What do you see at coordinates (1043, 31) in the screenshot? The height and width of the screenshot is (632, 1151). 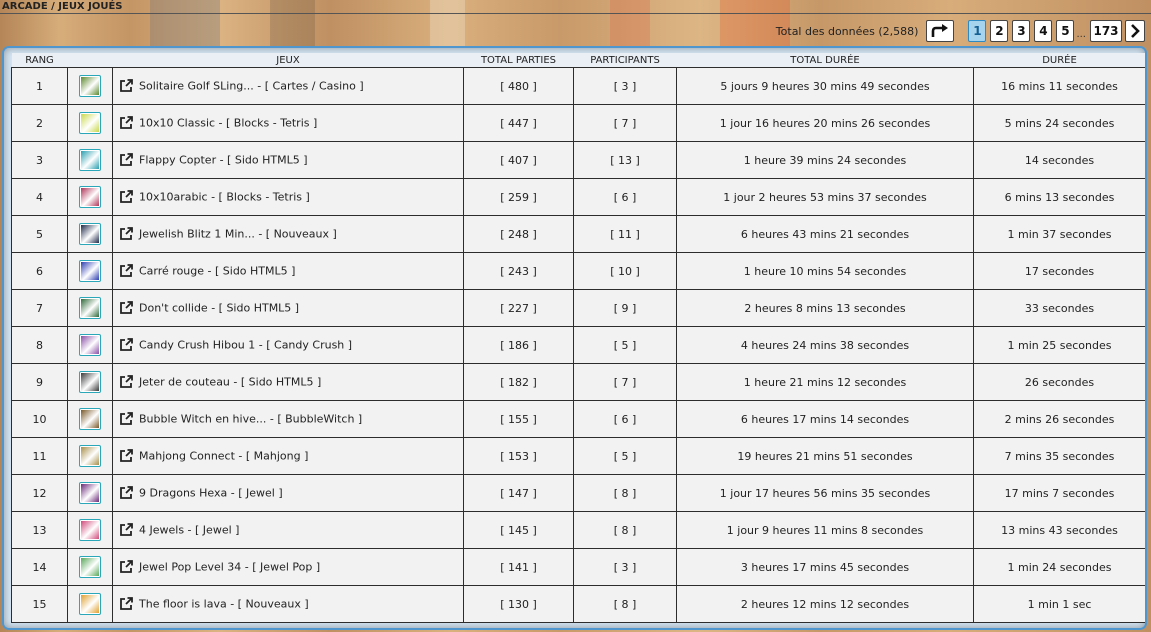 I see `page-button-4: 4` at bounding box center [1043, 31].